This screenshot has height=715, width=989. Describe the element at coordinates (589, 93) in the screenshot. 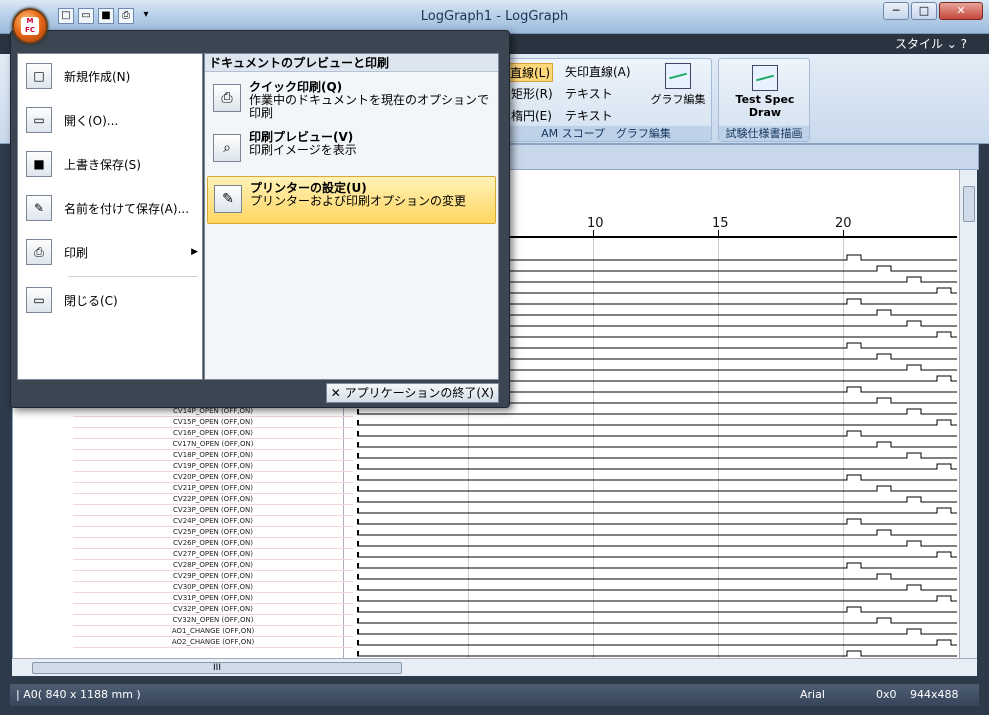

I see `text-tool-button-1: テキスト` at that location.